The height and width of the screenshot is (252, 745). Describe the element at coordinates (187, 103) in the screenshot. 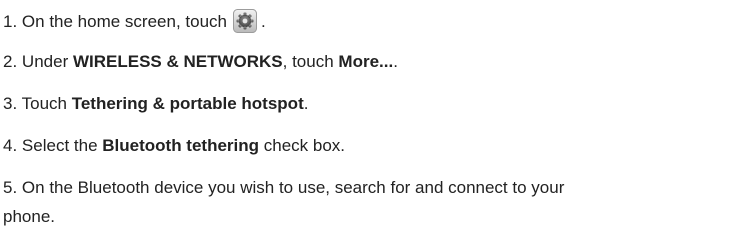

I see `tethering-hotspot-label: Tethering & portable hotspot` at that location.